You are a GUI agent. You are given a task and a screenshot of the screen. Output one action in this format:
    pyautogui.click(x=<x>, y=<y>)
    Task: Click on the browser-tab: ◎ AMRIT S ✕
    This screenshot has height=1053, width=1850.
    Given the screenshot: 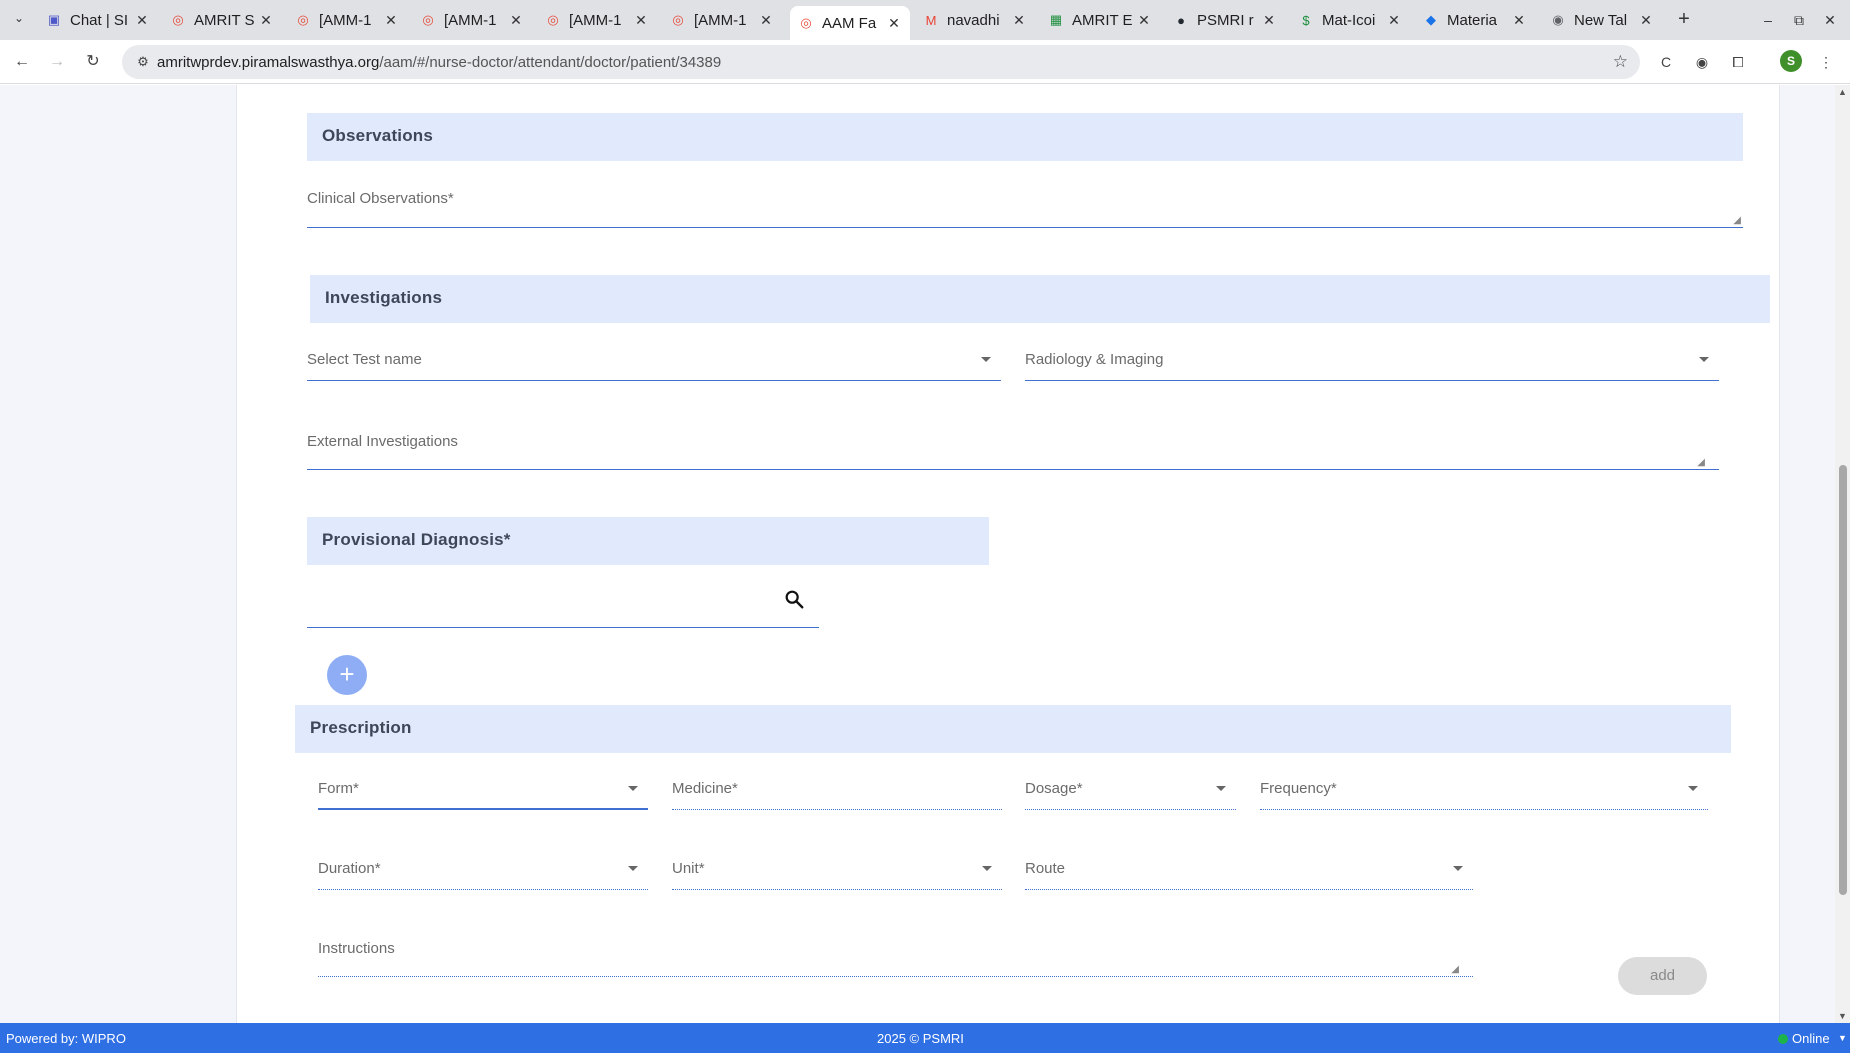 What is the action you would take?
    pyautogui.click(x=222, y=20)
    